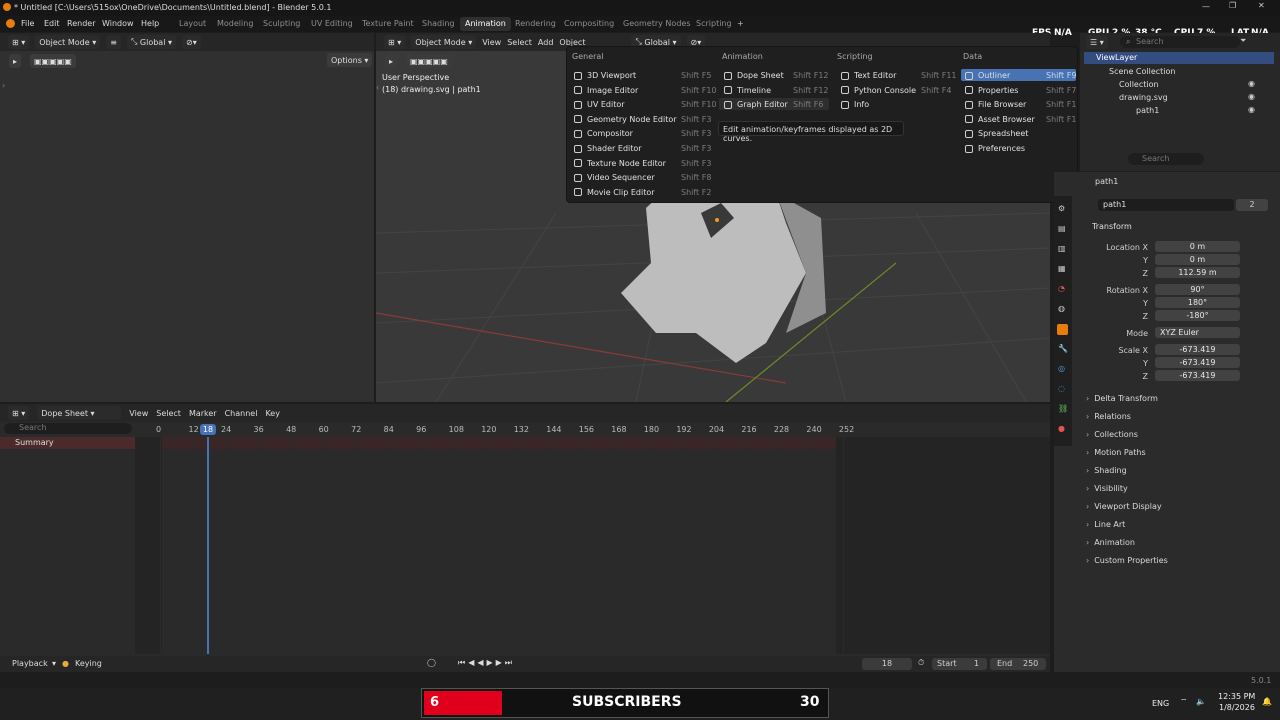 Image resolution: width=1280 pixels, height=720 pixels. I want to click on menu-item-python-console: Python Console, so click(878, 90).